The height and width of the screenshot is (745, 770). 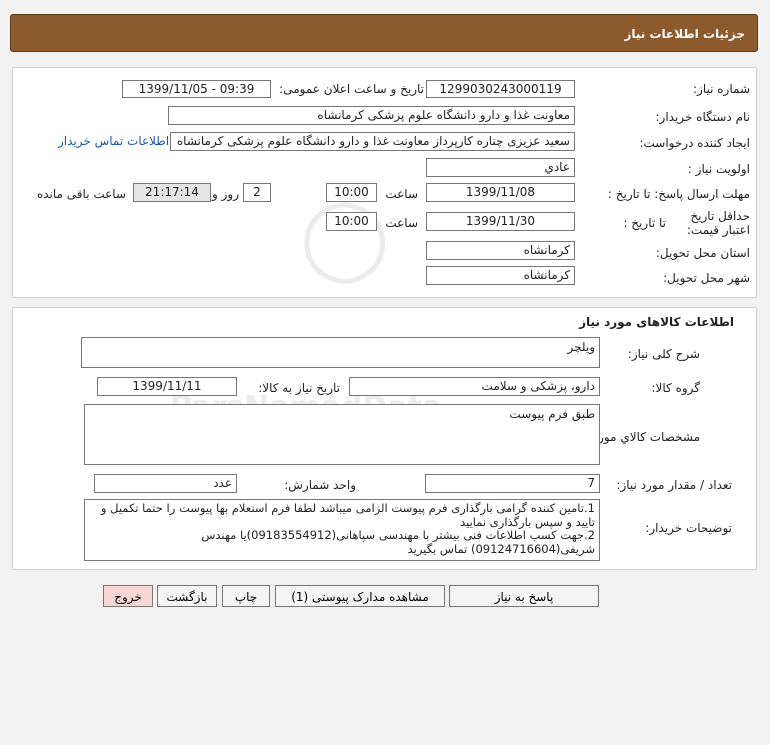 What do you see at coordinates (474, 386) in the screenshot?
I see `goods-group-field: دارو، پزشکی و سلامت` at bounding box center [474, 386].